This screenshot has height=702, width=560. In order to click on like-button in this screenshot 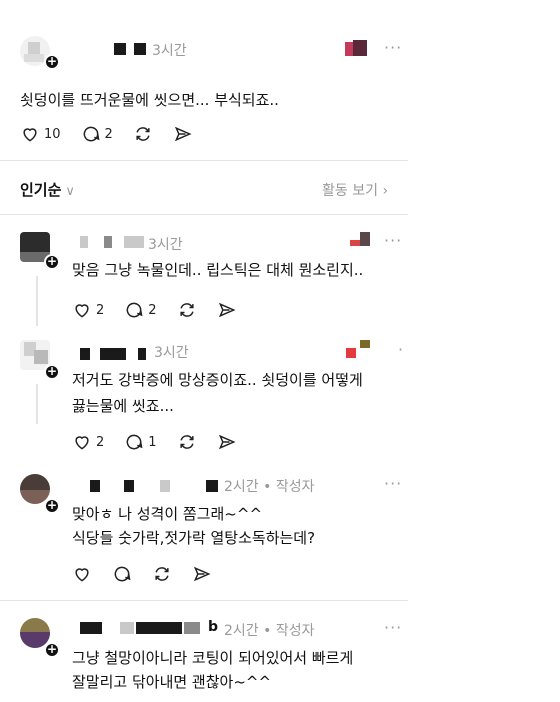, I will do `click(82, 574)`.